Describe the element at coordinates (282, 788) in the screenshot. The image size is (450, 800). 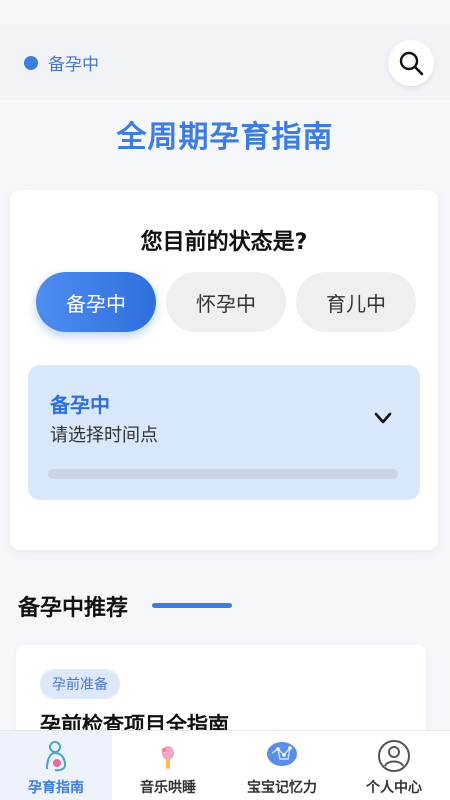
I see `tab-label: 宝宝记忆力` at that location.